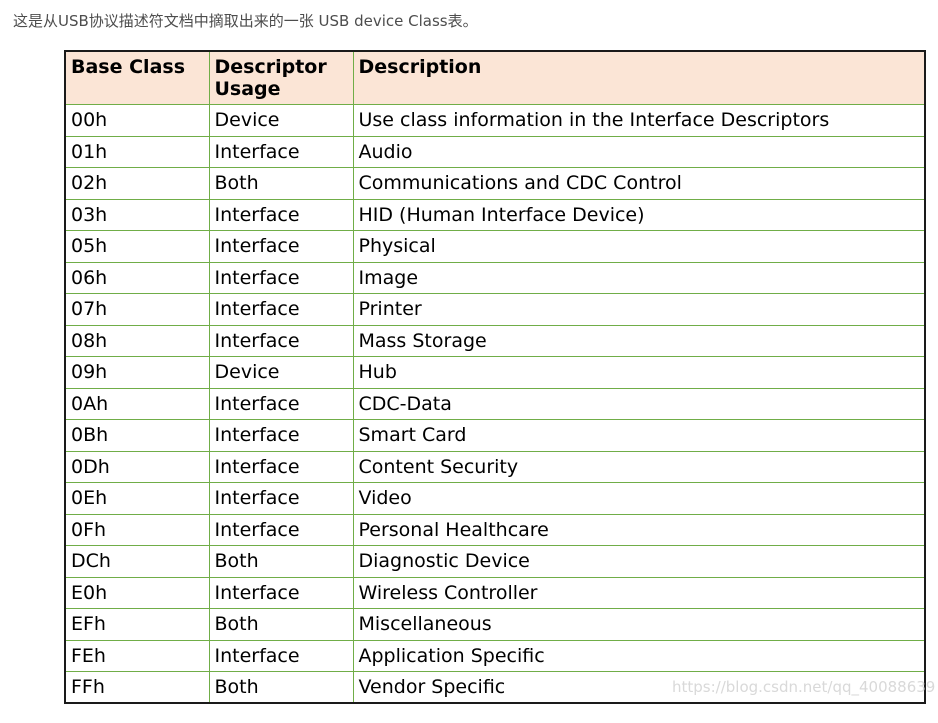 The width and height of the screenshot is (938, 723). I want to click on cell-description: Audio, so click(638, 152).